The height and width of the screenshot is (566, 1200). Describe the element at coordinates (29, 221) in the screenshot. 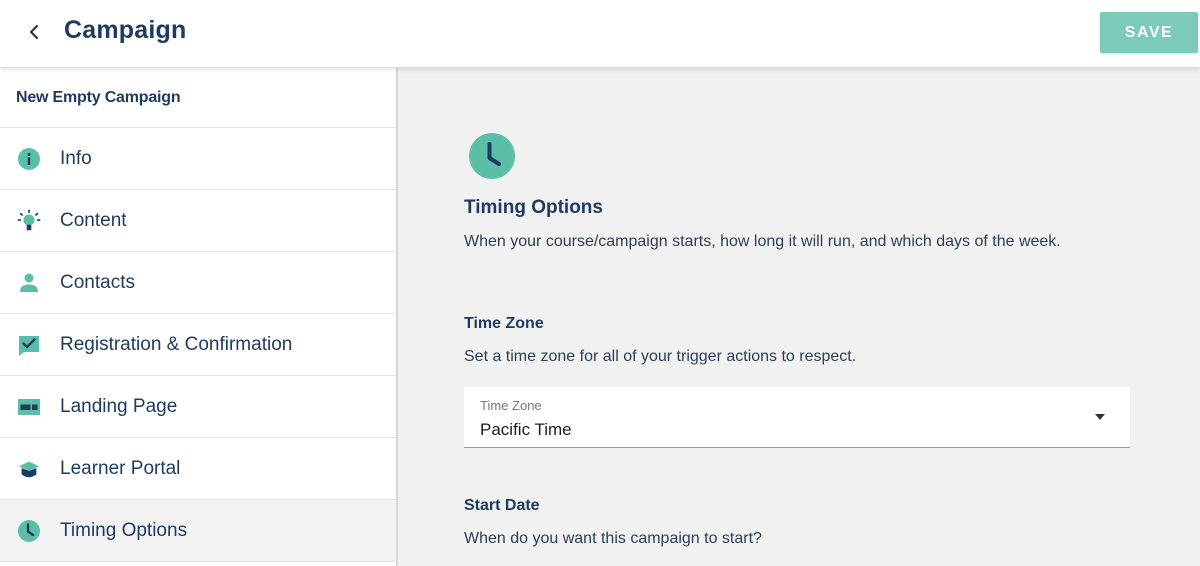

I see `lightbulb-icon` at that location.